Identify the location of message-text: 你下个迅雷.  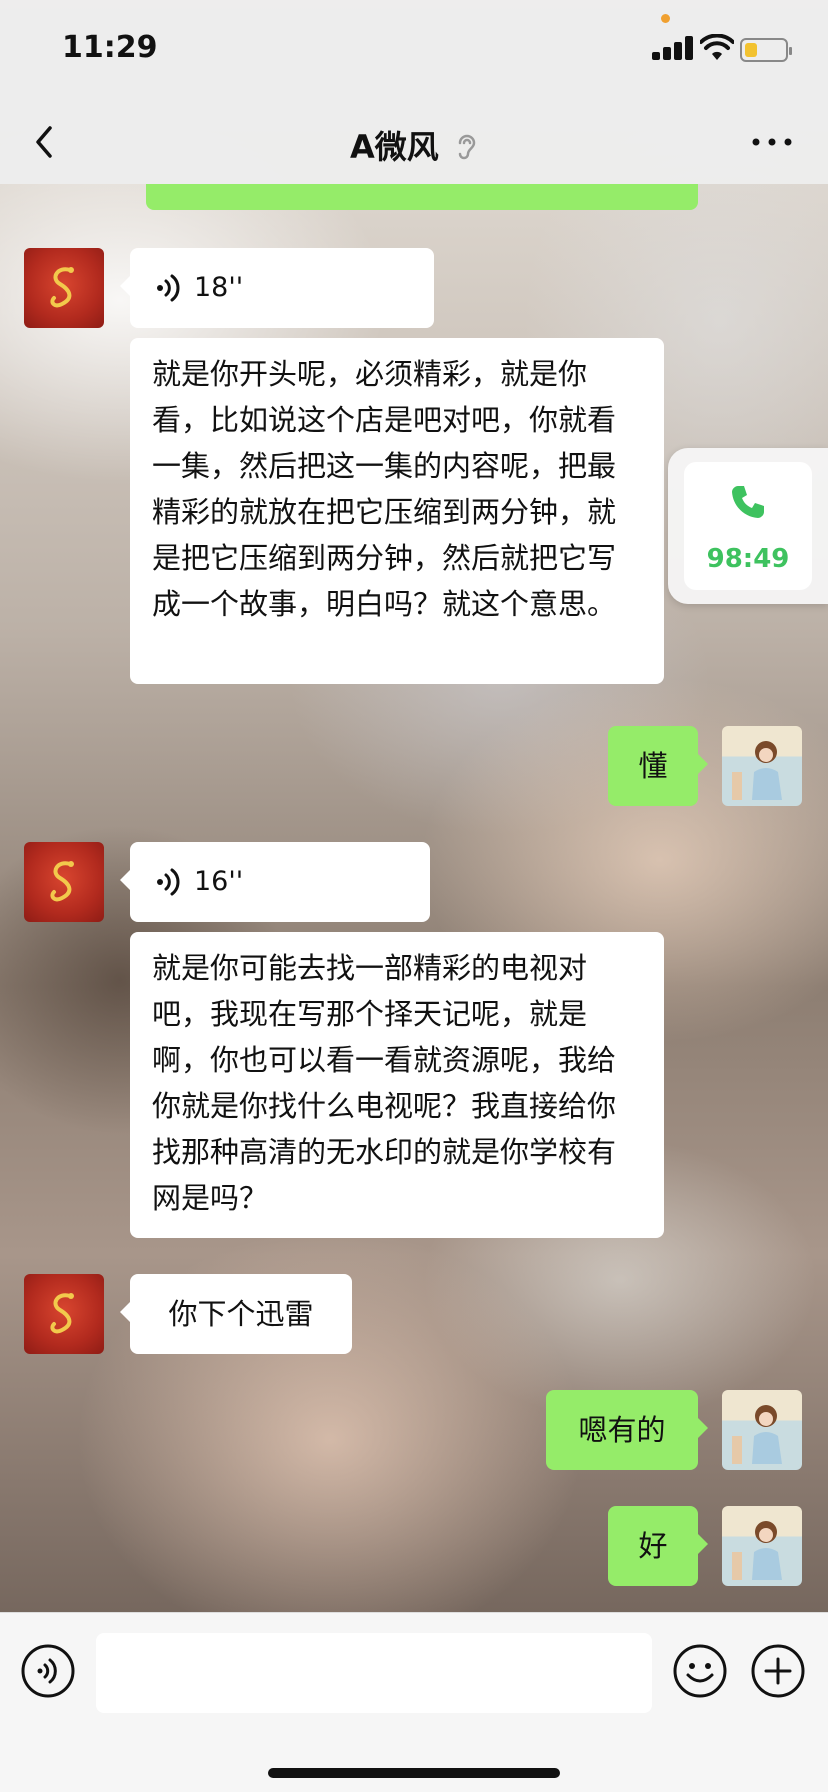
(241, 1314).